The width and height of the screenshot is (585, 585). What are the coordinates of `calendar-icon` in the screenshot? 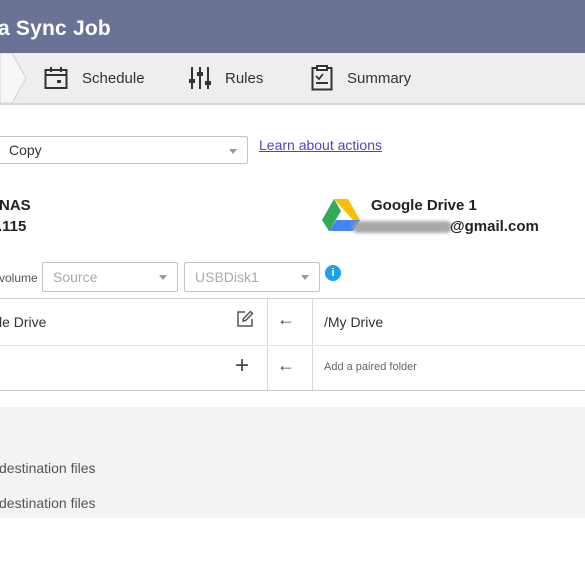 It's located at (56, 78).